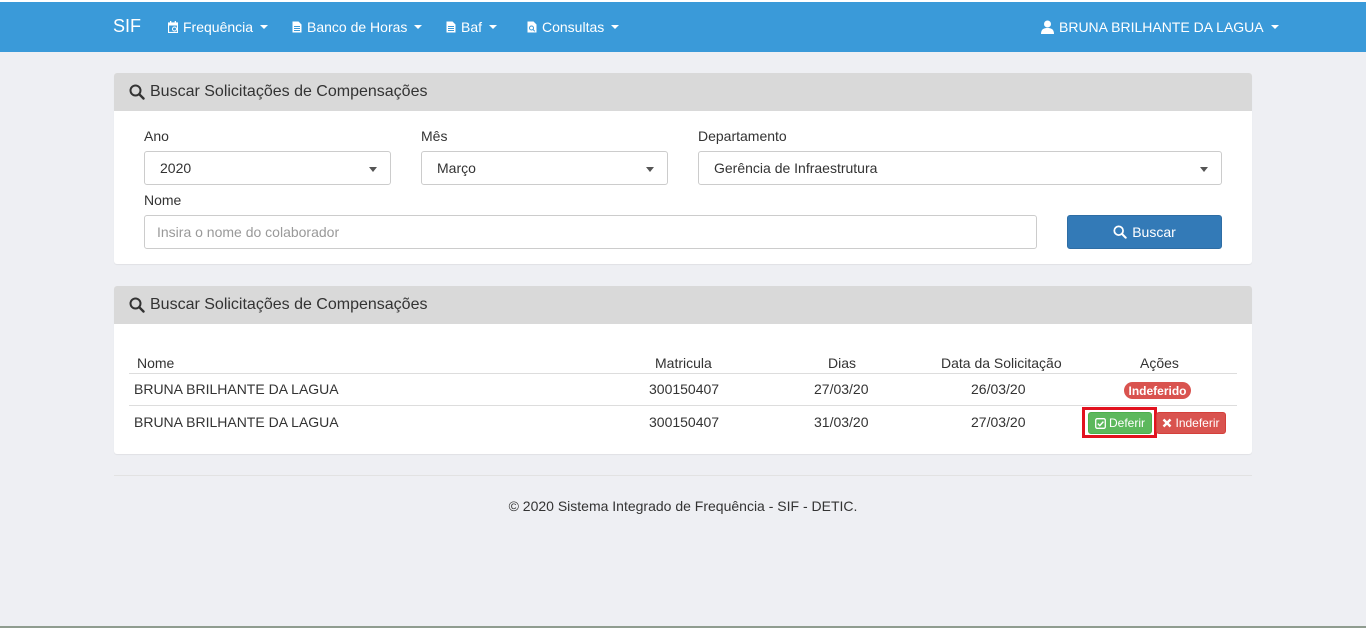  I want to click on user-name: BRUNA BRILHANTE DA LAGUA, so click(1161, 27).